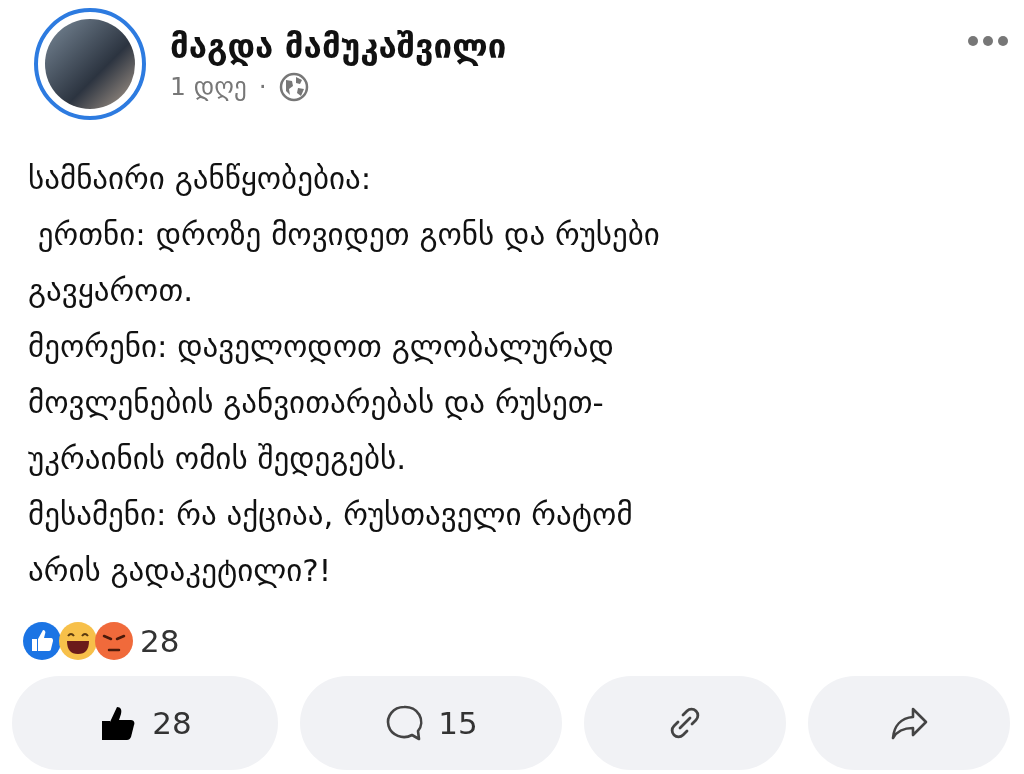 The image size is (1024, 774). Describe the element at coordinates (208, 86) in the screenshot. I see `post-time: 1 დღე` at that location.